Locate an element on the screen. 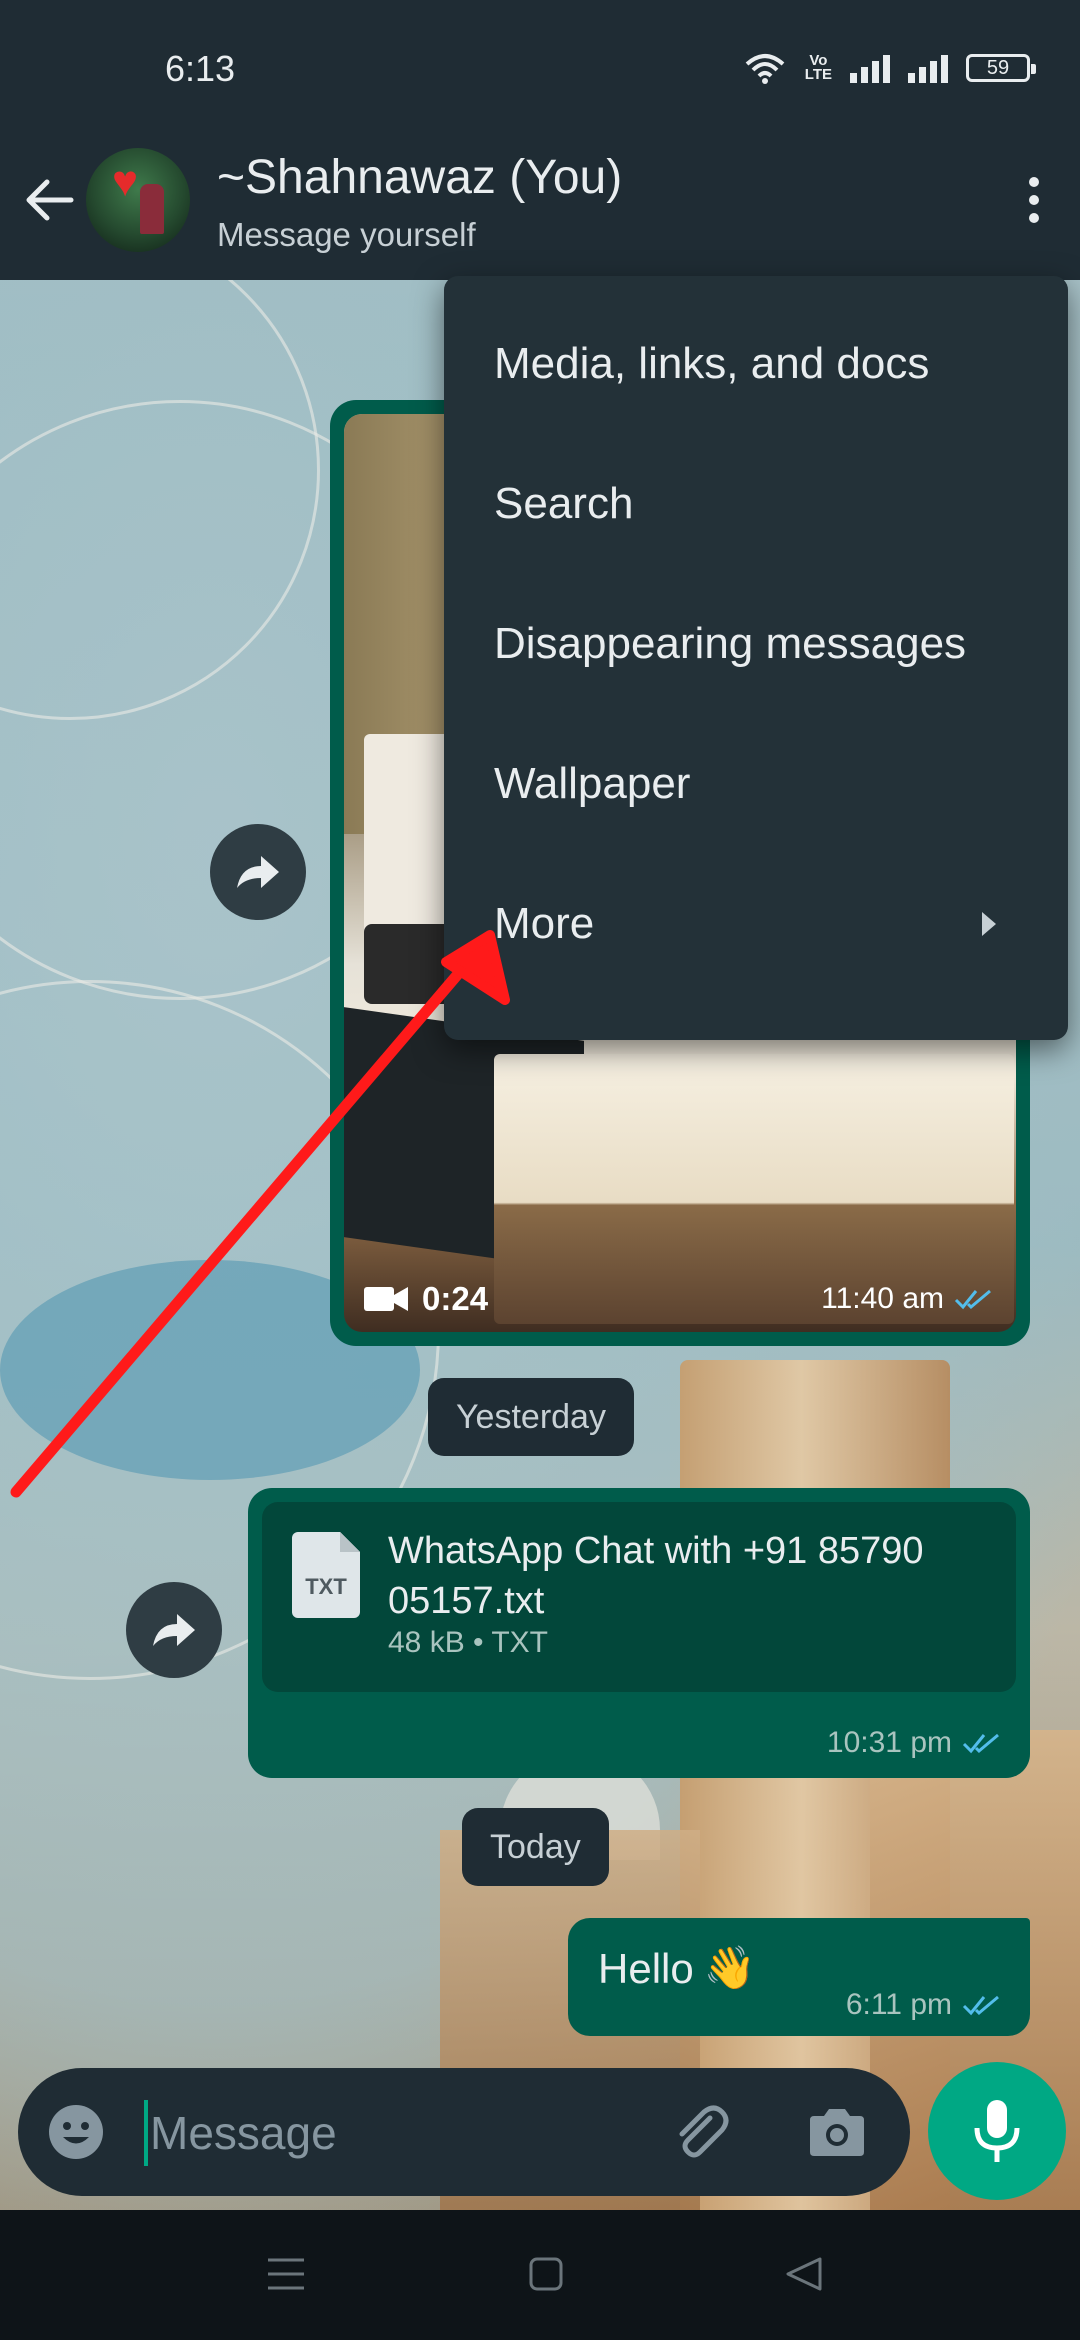 The height and width of the screenshot is (2340, 1080). message-time: 11:40 am is located at coordinates (907, 1299).